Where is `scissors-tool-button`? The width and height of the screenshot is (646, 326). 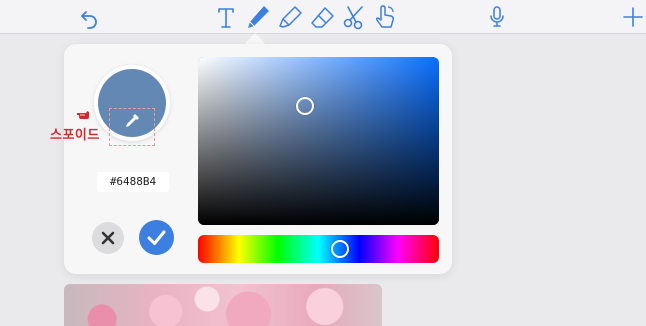 scissors-tool-button is located at coordinates (354, 17).